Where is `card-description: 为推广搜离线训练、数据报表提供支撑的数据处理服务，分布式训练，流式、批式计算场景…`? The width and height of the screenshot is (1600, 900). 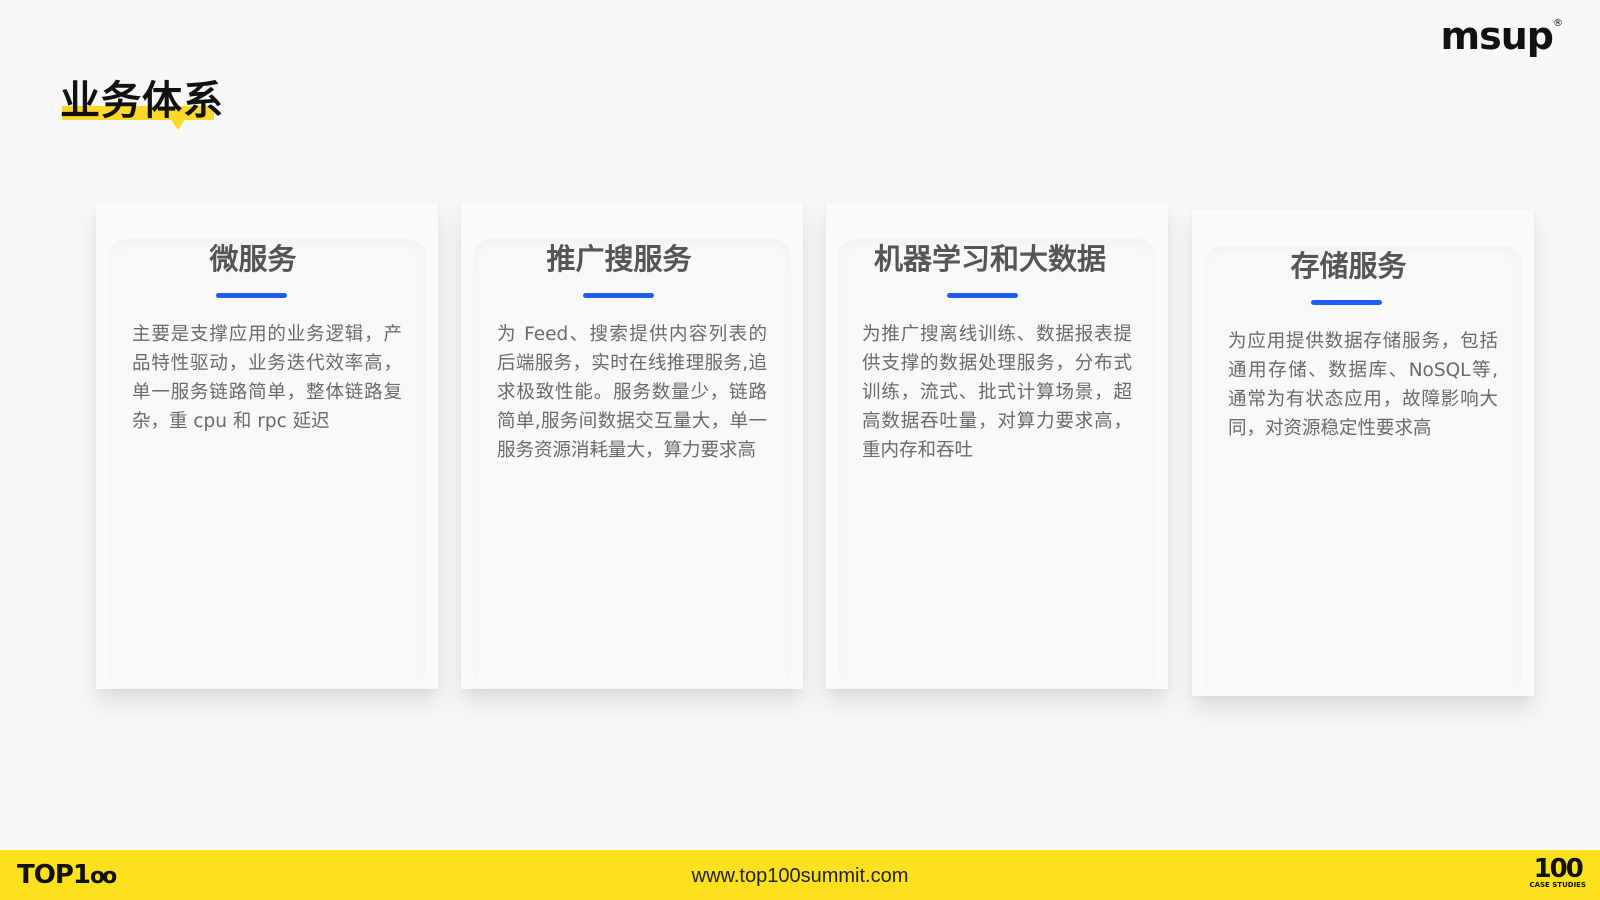 card-description: 为推广搜离线训练、数据报表提供支撑的数据处理服务，分布式训练，流式、批式计算场景… is located at coordinates (997, 392).